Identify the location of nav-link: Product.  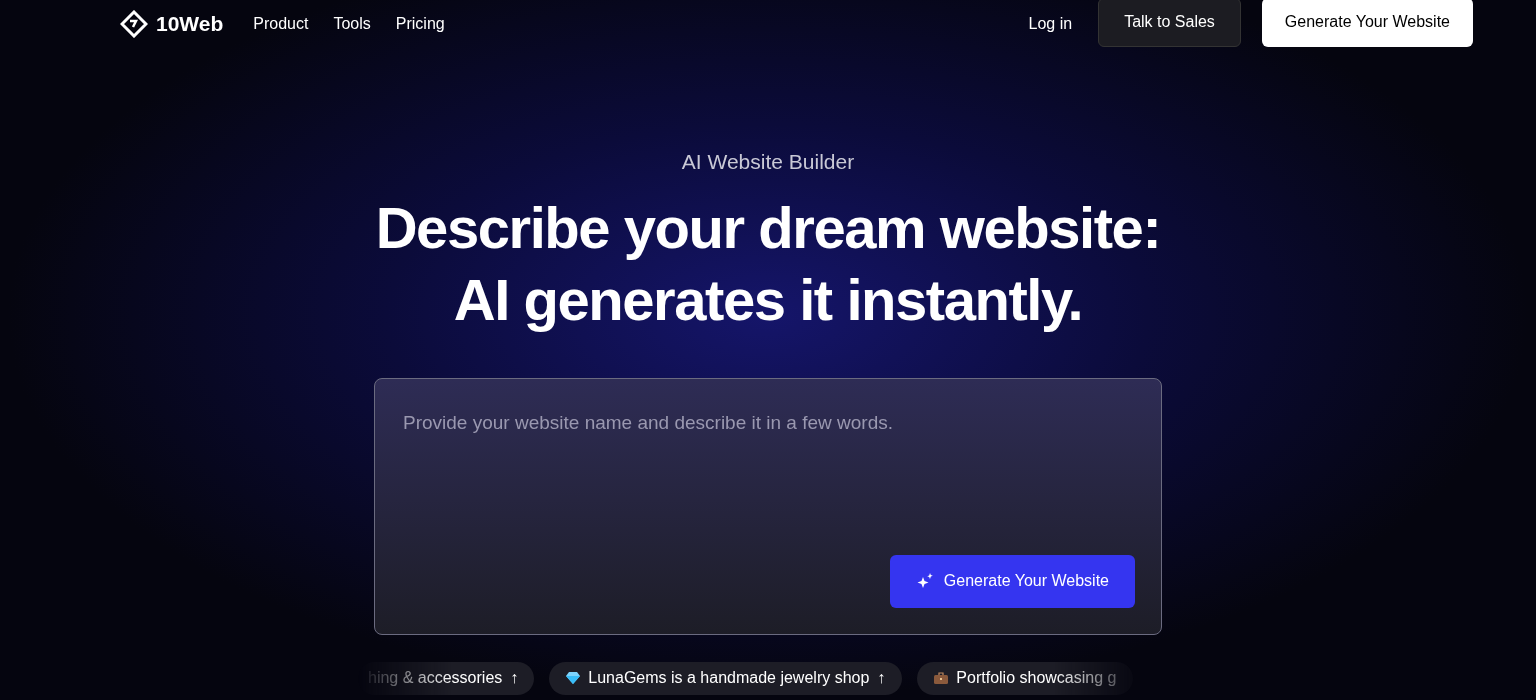
(281, 24).